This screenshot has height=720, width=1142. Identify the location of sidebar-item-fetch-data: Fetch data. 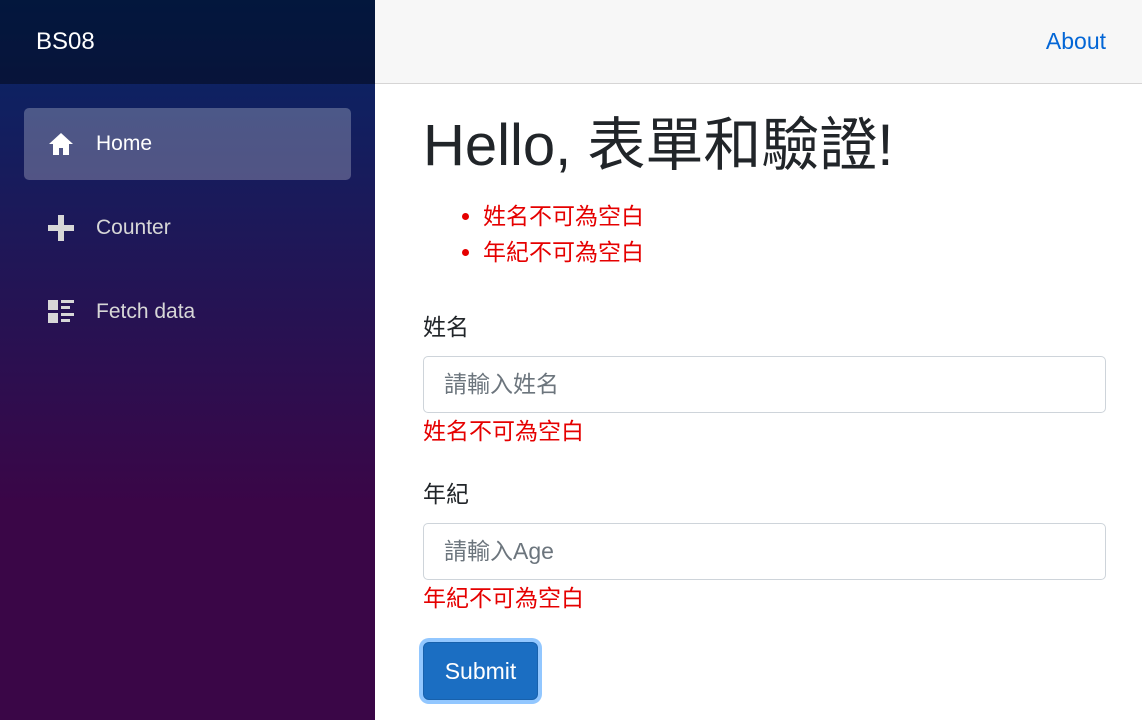
(187, 312).